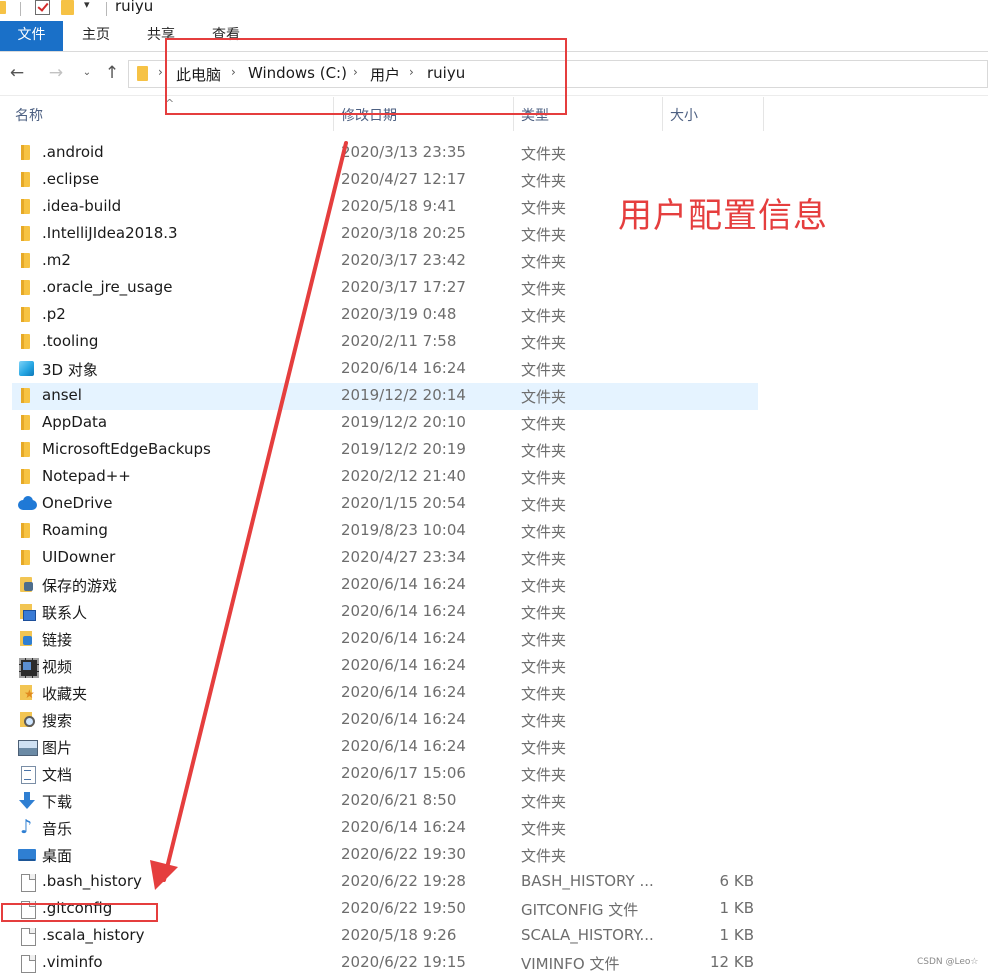  I want to click on table-row: 视频 2020/6/14 16:24 文件夹, so click(385, 666).